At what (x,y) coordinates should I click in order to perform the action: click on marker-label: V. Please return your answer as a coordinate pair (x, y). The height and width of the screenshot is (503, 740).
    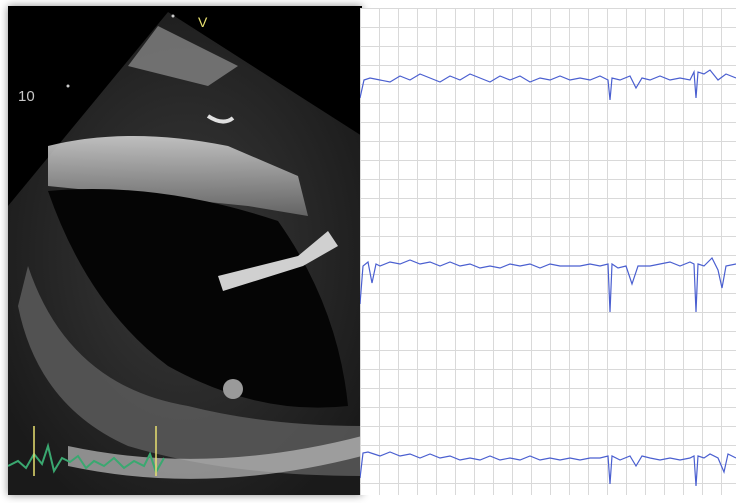
    Looking at the image, I should click on (203, 22).